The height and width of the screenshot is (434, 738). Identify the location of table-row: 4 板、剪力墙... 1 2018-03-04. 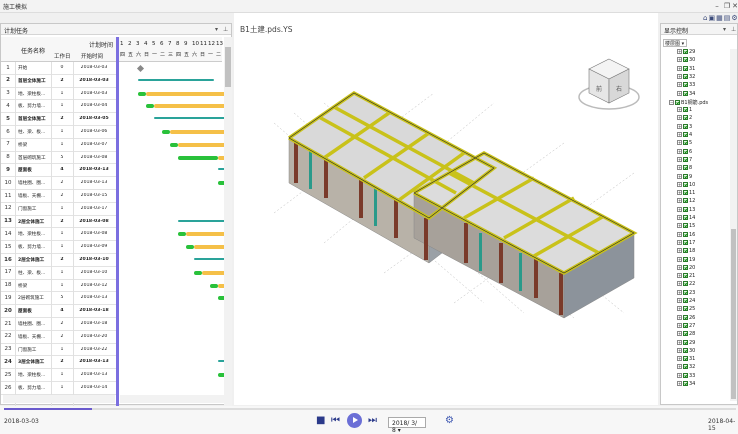
(58, 107).